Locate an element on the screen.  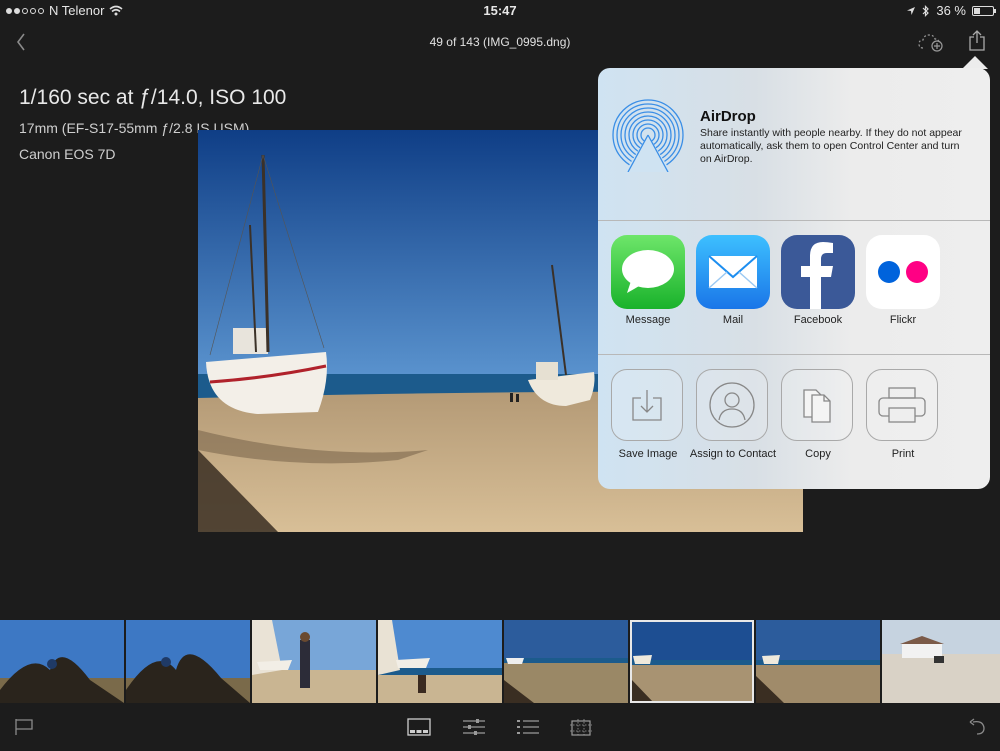
crop-button is located at coordinates (581, 730).